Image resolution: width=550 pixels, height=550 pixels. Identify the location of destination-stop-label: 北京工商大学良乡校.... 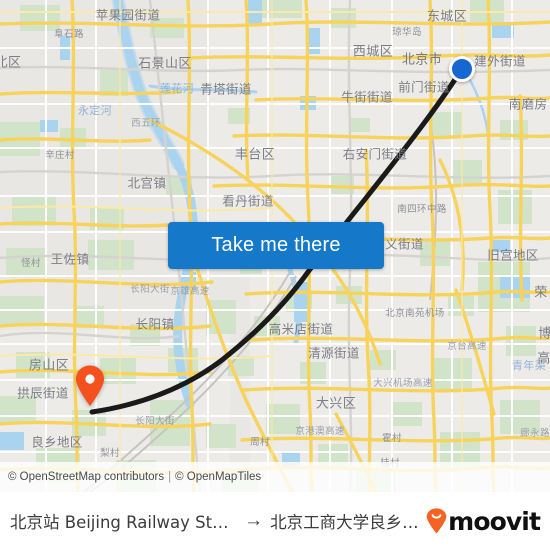
(348, 522).